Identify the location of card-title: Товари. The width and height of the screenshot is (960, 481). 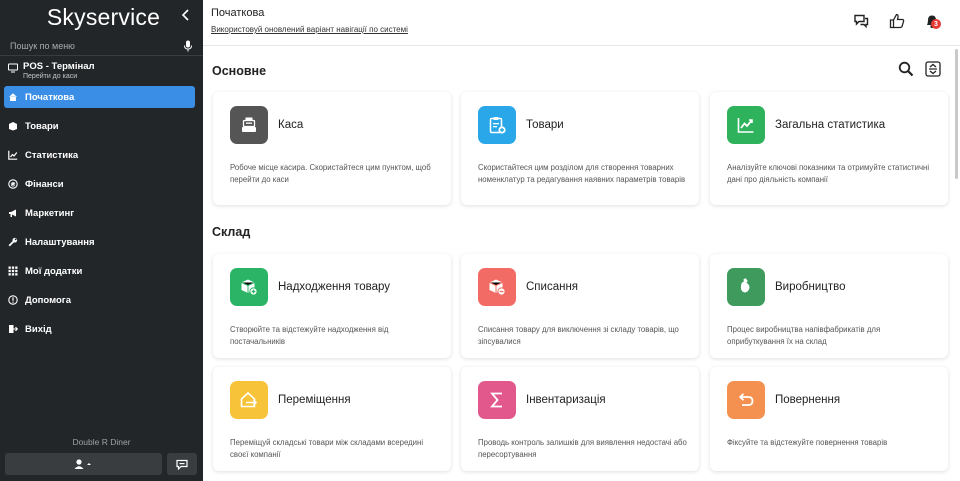
(545, 125).